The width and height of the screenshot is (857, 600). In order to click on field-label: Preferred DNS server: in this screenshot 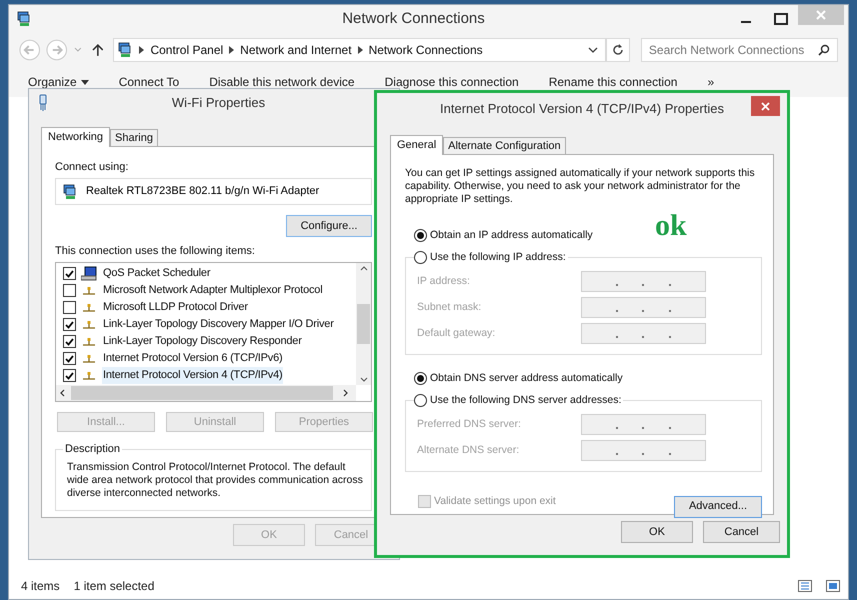, I will do `click(469, 424)`.